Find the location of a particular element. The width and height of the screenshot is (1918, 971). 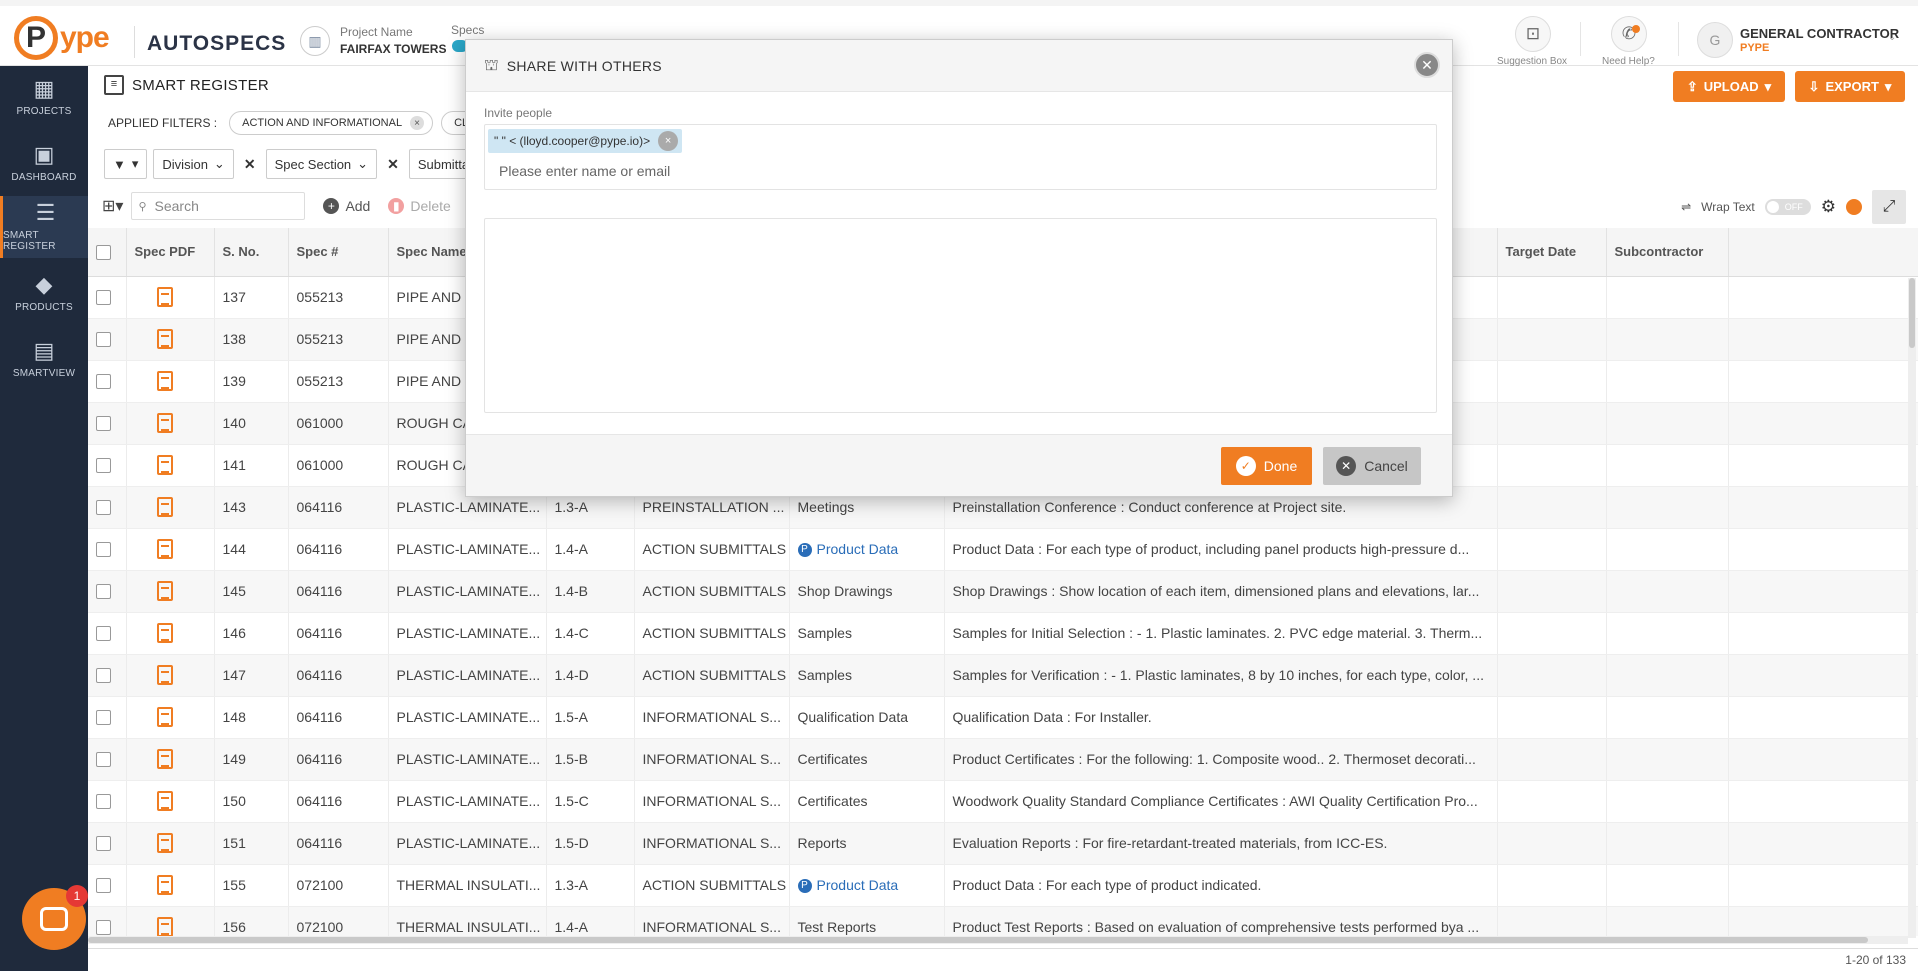

sidebar-item-projects: ▦ PROJECTS is located at coordinates (44, 97).